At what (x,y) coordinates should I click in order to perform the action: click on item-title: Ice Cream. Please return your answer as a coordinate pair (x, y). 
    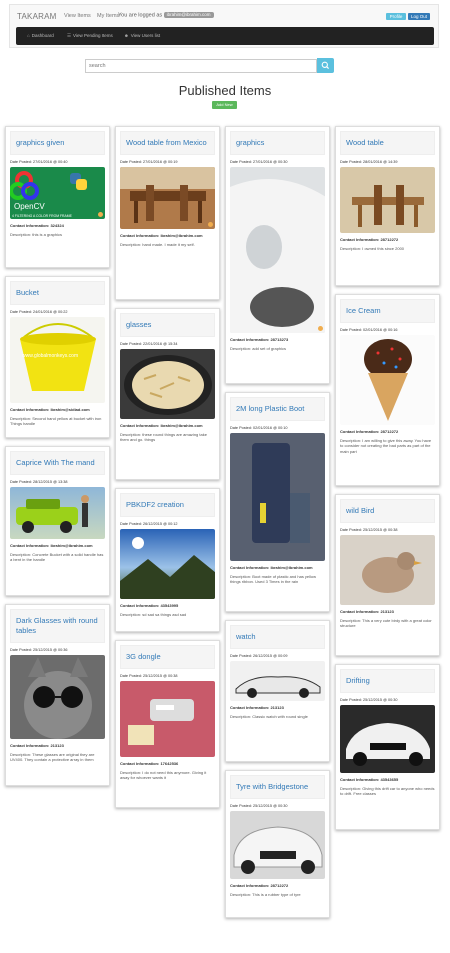
    Looking at the image, I should click on (363, 310).